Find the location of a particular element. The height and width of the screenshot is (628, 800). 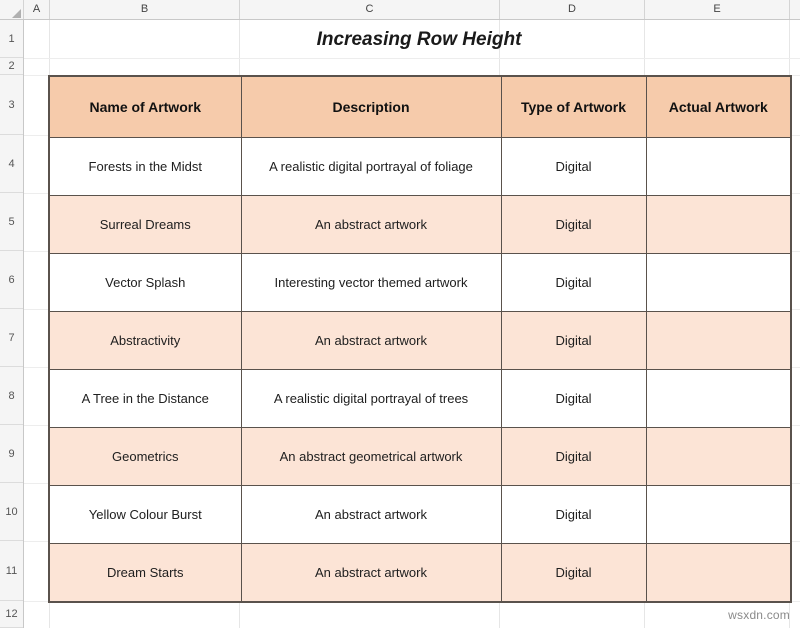

table-row: Abstractivity An abstract artwork Digital is located at coordinates (420, 340).